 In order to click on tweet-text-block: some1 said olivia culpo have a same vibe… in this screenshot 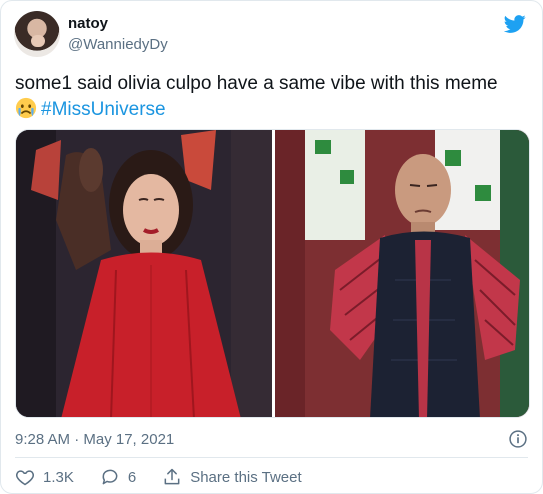, I will do `click(272, 97)`.